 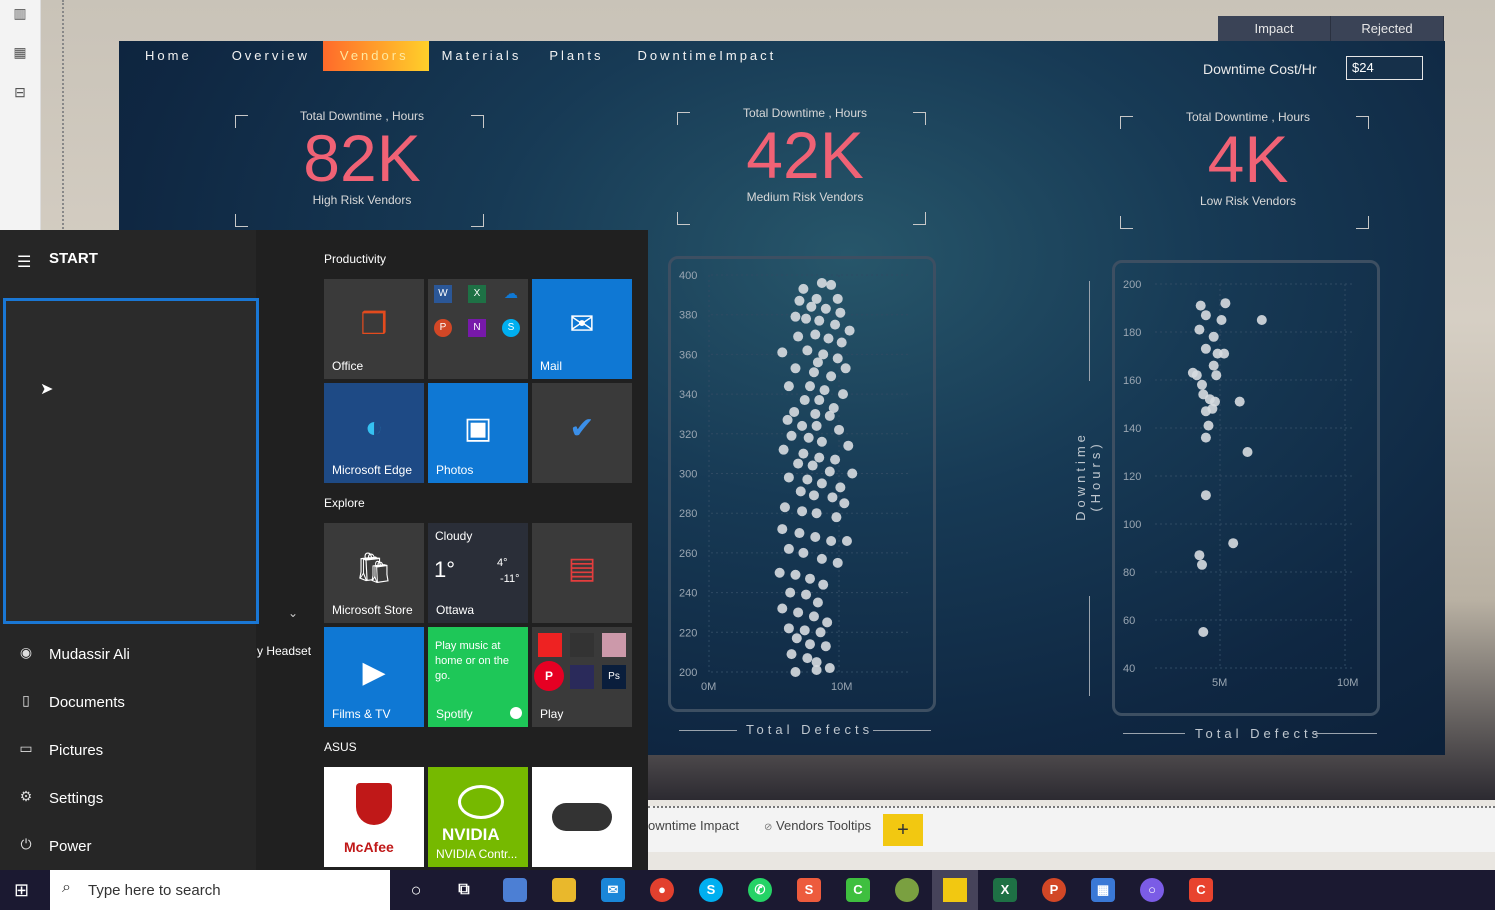 I want to click on add-page-button: +, so click(x=903, y=830).